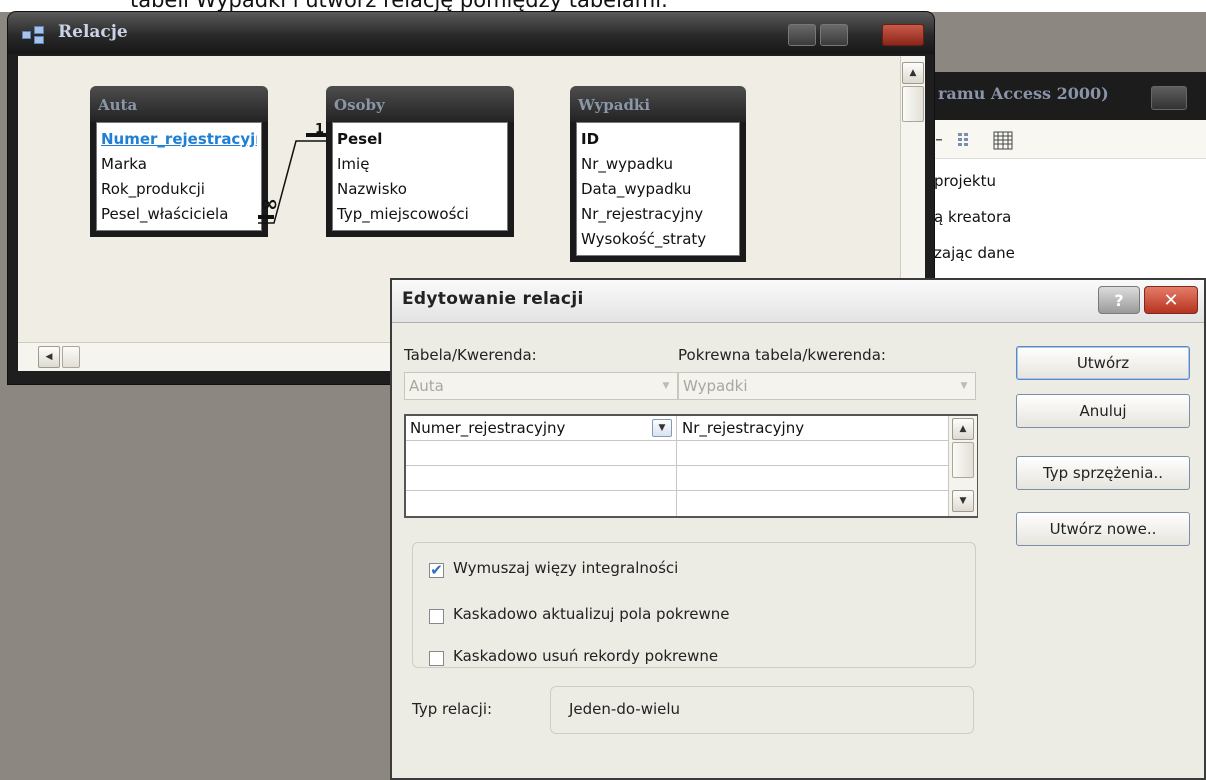 The height and width of the screenshot is (780, 1206). I want to click on cascade-delete-checkbox, so click(436, 658).